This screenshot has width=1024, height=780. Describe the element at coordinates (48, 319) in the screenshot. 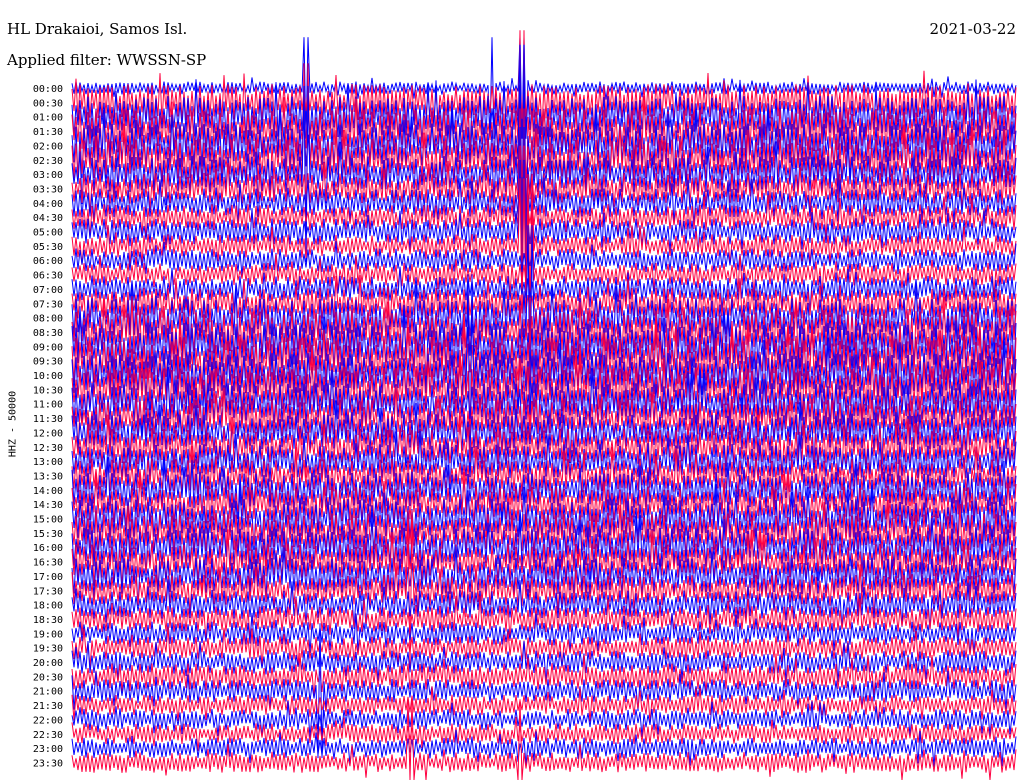

I see `time-label: 08:00` at that location.